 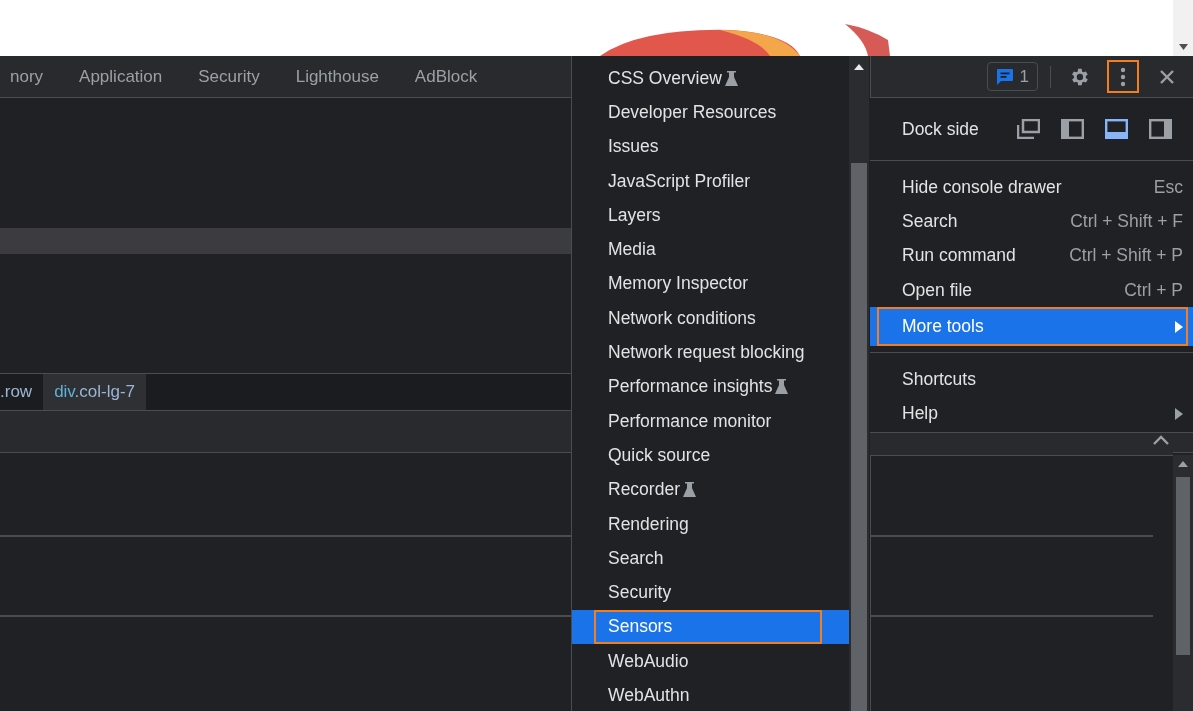 I want to click on dock-left-icon, so click(x=1072, y=129).